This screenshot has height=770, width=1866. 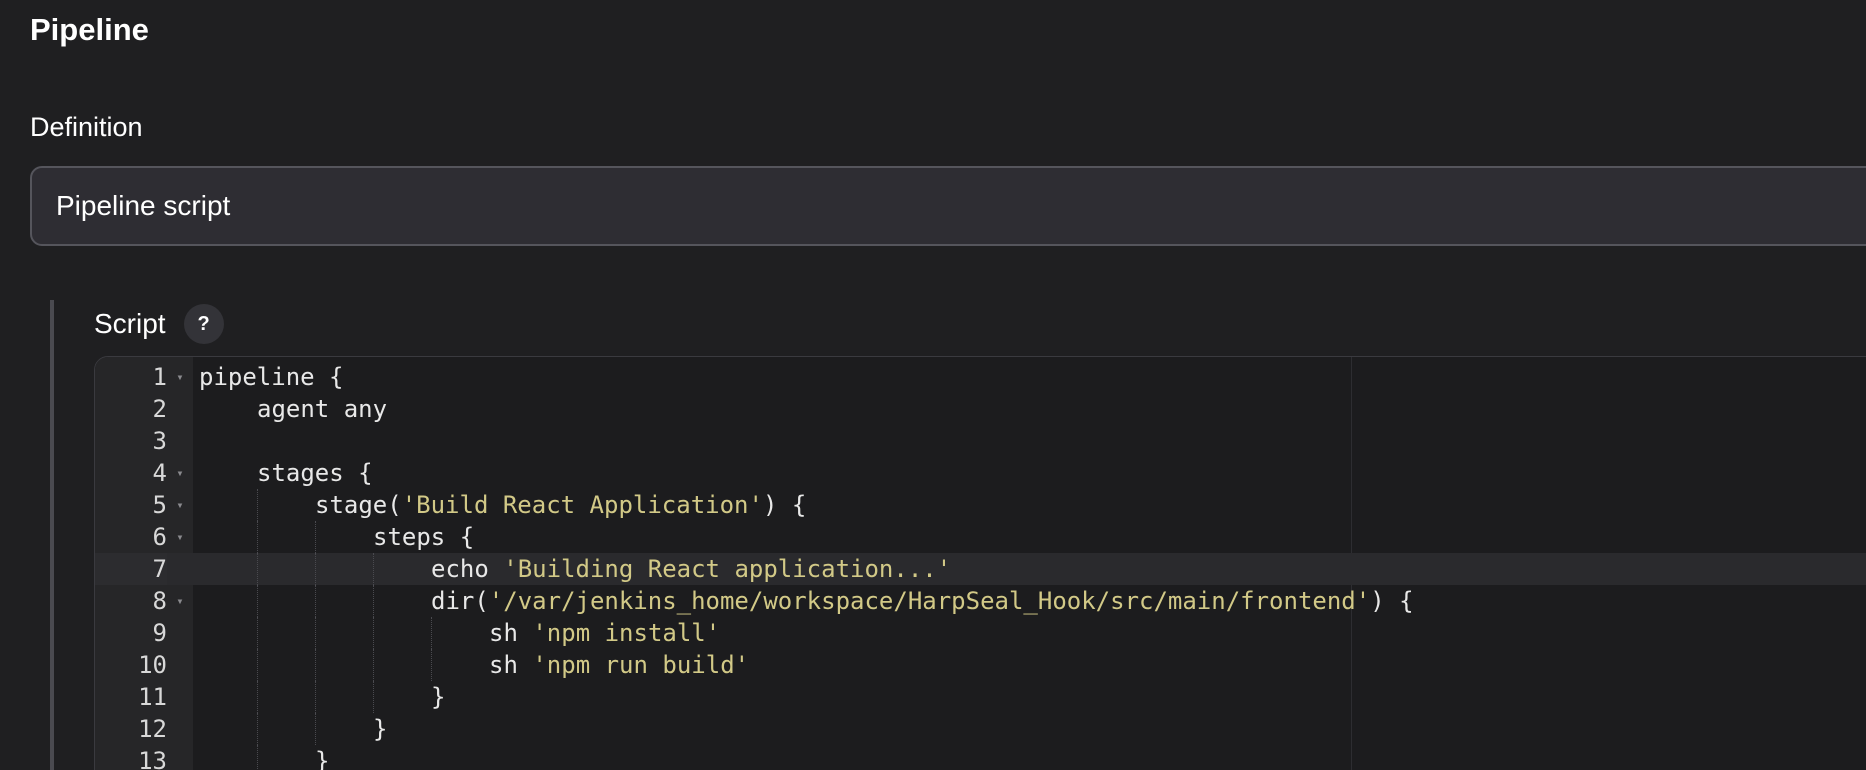 What do you see at coordinates (641, 665) in the screenshot?
I see `string-token: 'npm run build'` at bounding box center [641, 665].